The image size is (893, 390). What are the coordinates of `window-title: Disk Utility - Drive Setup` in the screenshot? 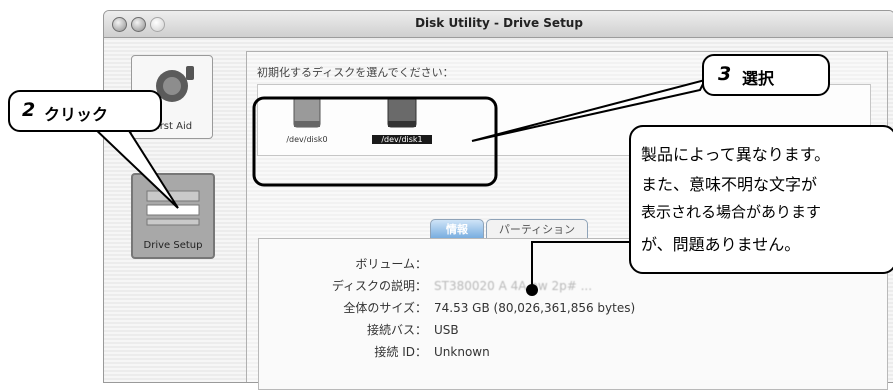 It's located at (499, 23).